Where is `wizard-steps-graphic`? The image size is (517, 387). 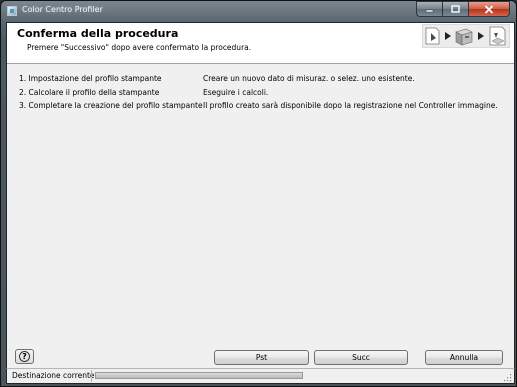
wizard-steps-graphic is located at coordinates (466, 36).